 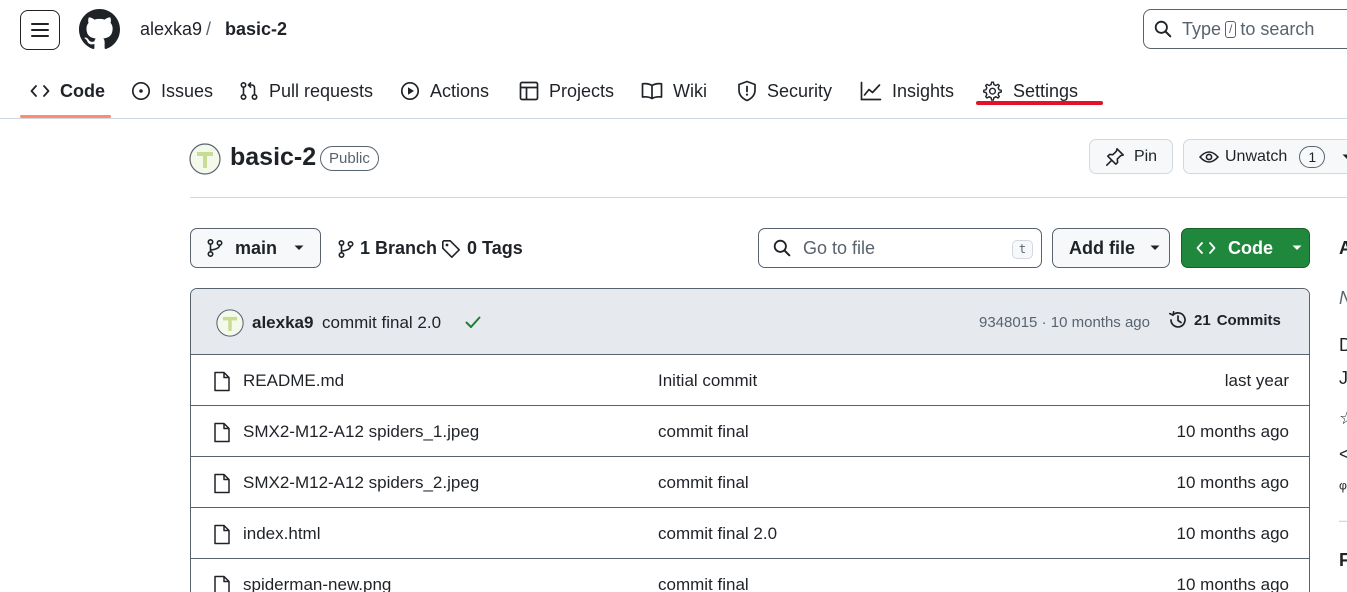 I want to click on go-to-file-input: Go to file t, so click(x=900, y=248).